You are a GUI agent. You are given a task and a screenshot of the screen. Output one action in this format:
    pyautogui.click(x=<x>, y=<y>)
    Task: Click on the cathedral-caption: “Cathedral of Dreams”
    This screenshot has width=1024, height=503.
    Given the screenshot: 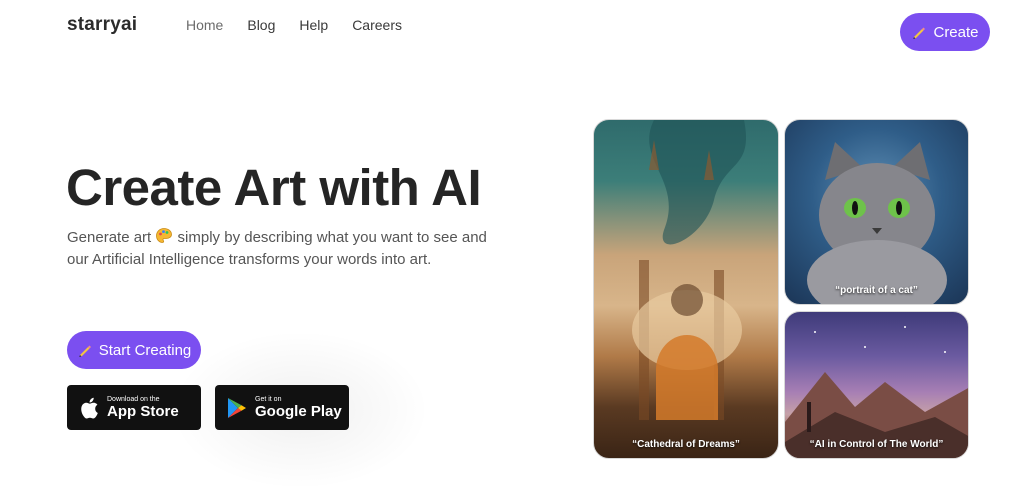 What is the action you would take?
    pyautogui.click(x=686, y=444)
    